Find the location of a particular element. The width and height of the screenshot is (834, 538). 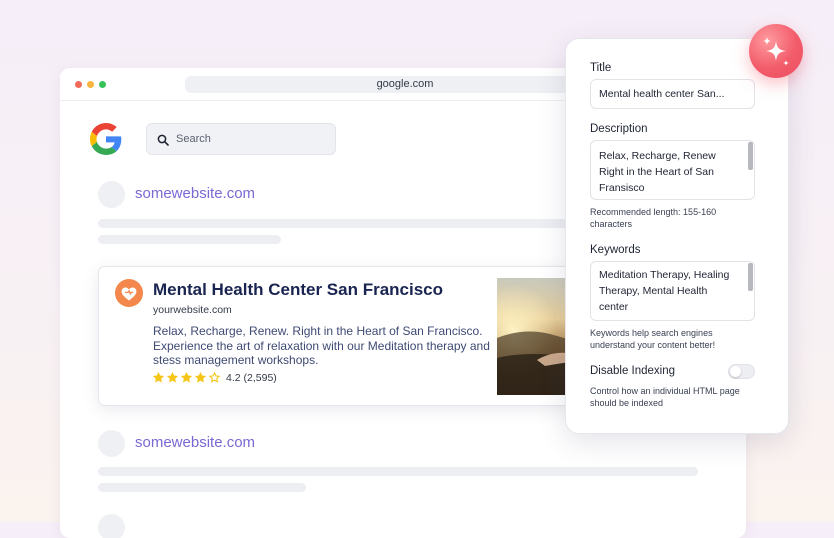

close-window-icon is located at coordinates (78, 84).